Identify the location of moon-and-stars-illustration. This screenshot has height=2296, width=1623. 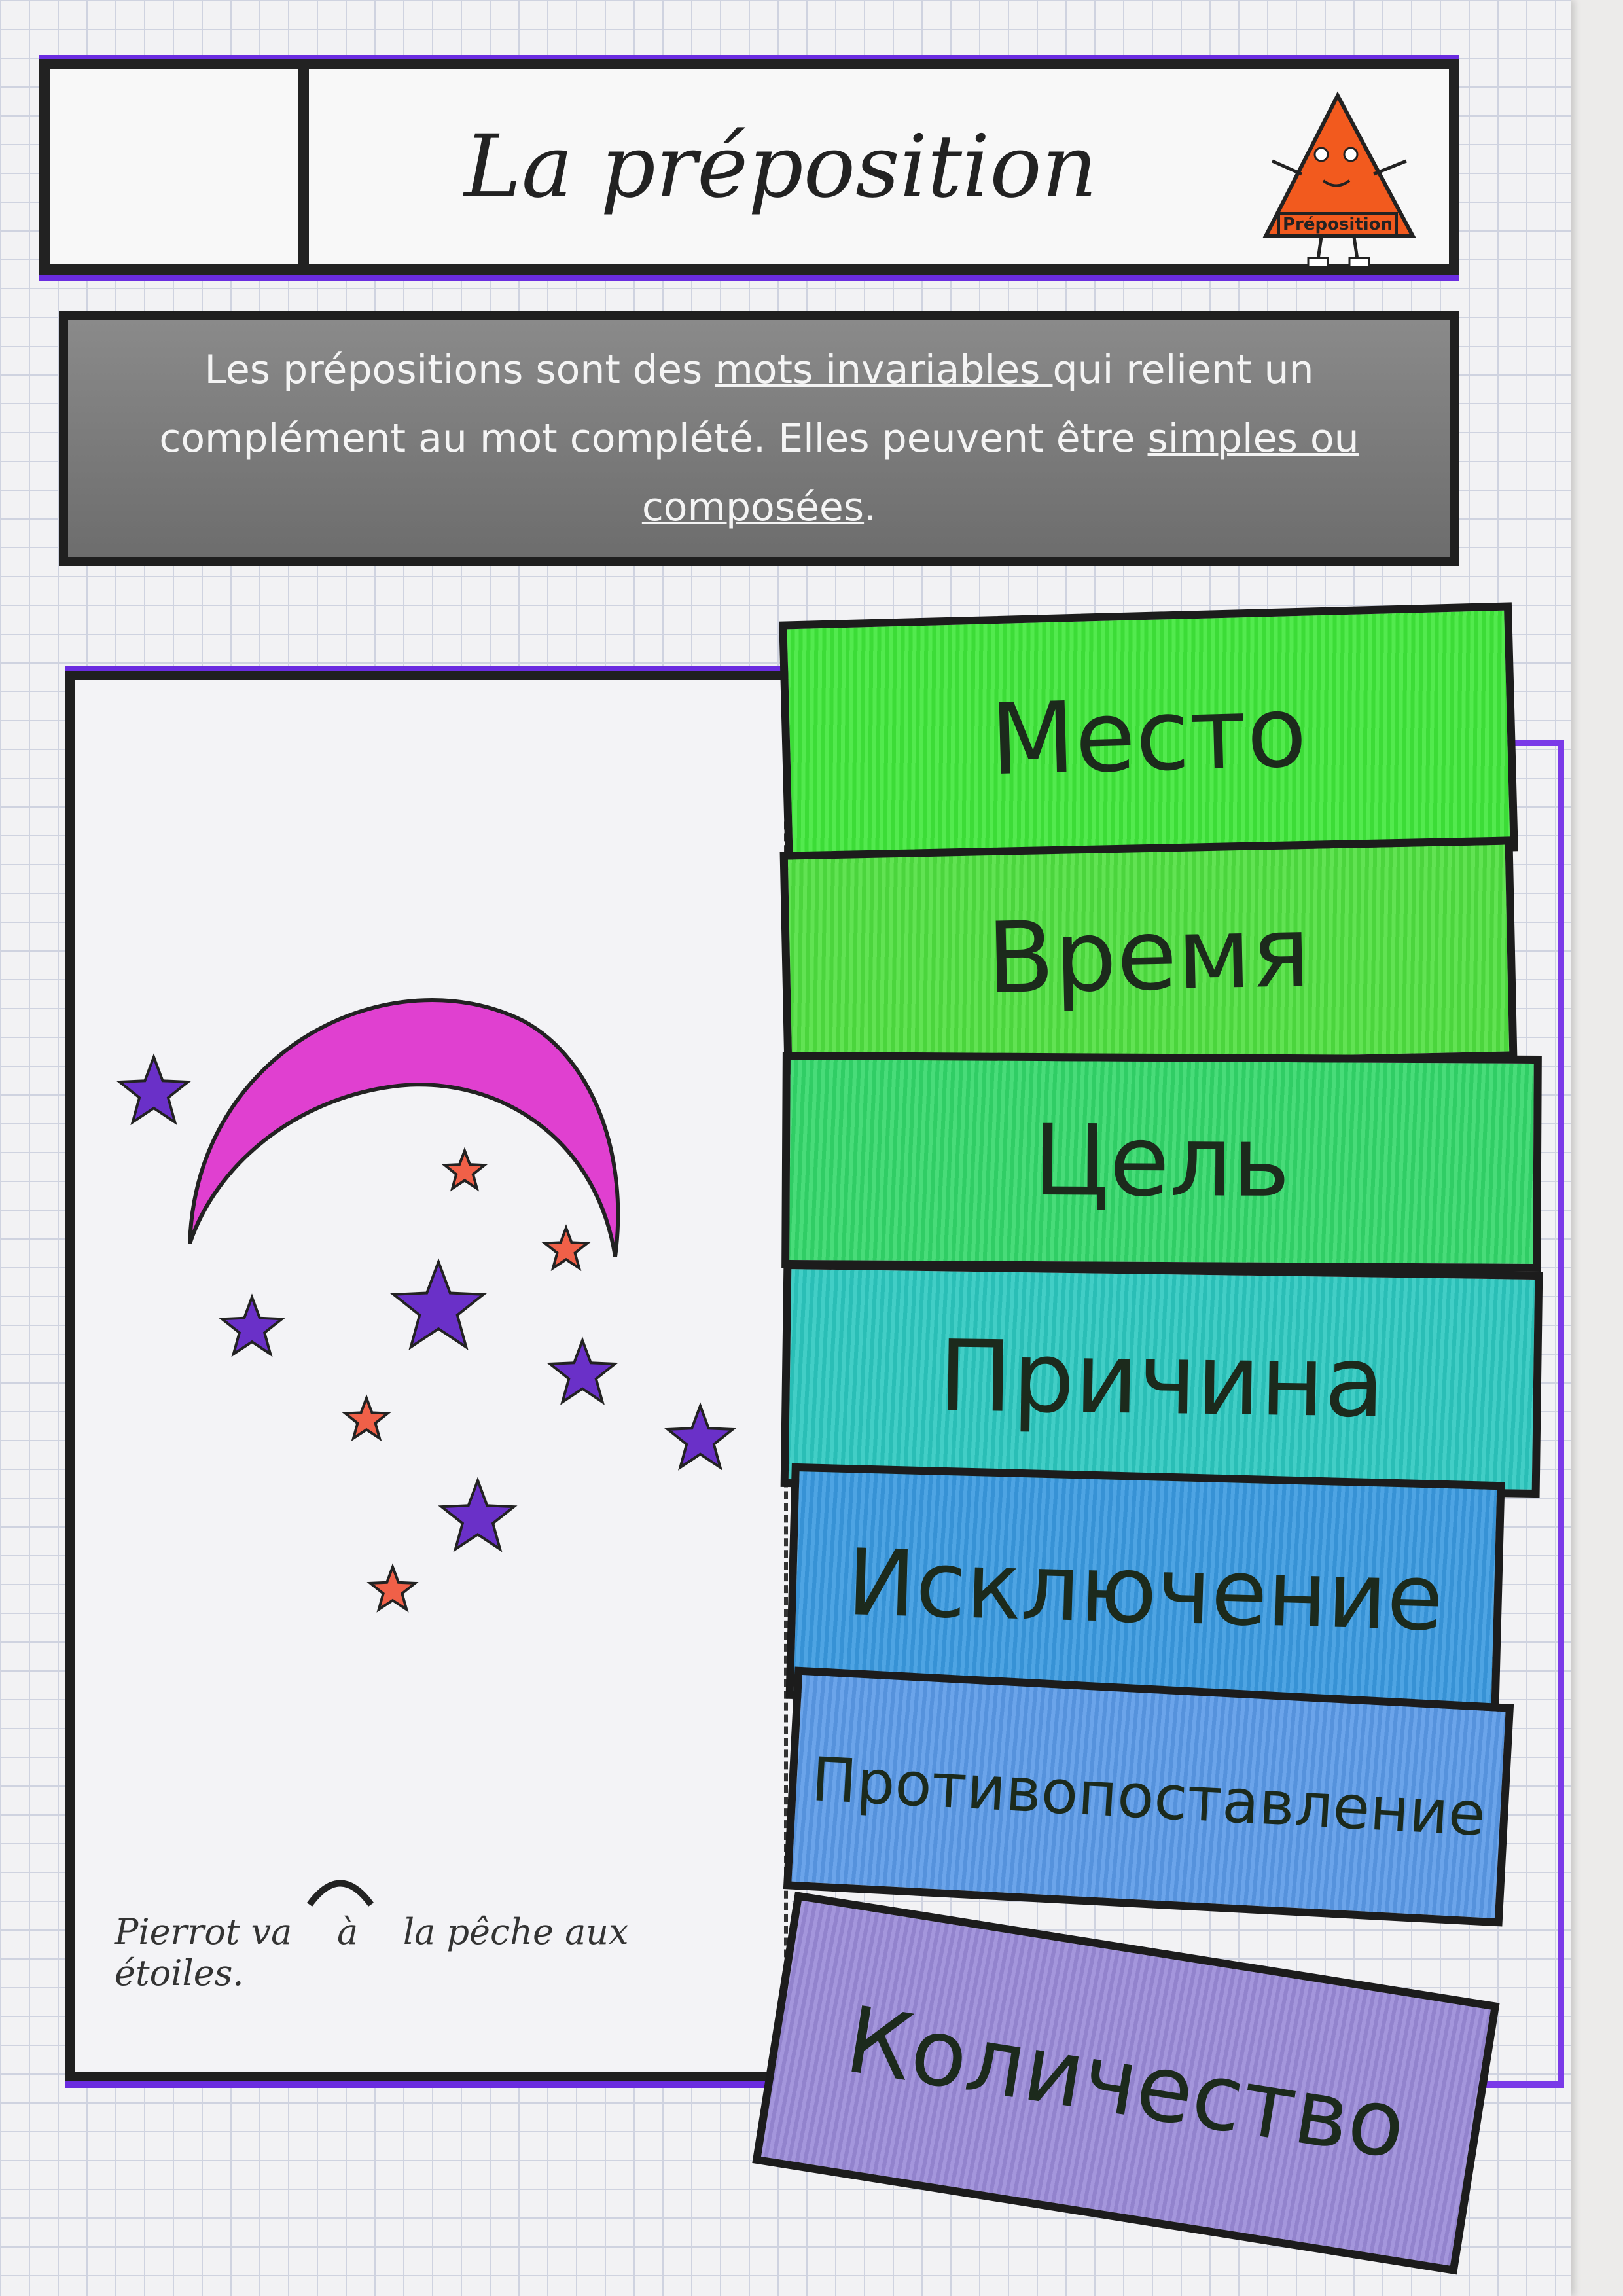
(426, 1305).